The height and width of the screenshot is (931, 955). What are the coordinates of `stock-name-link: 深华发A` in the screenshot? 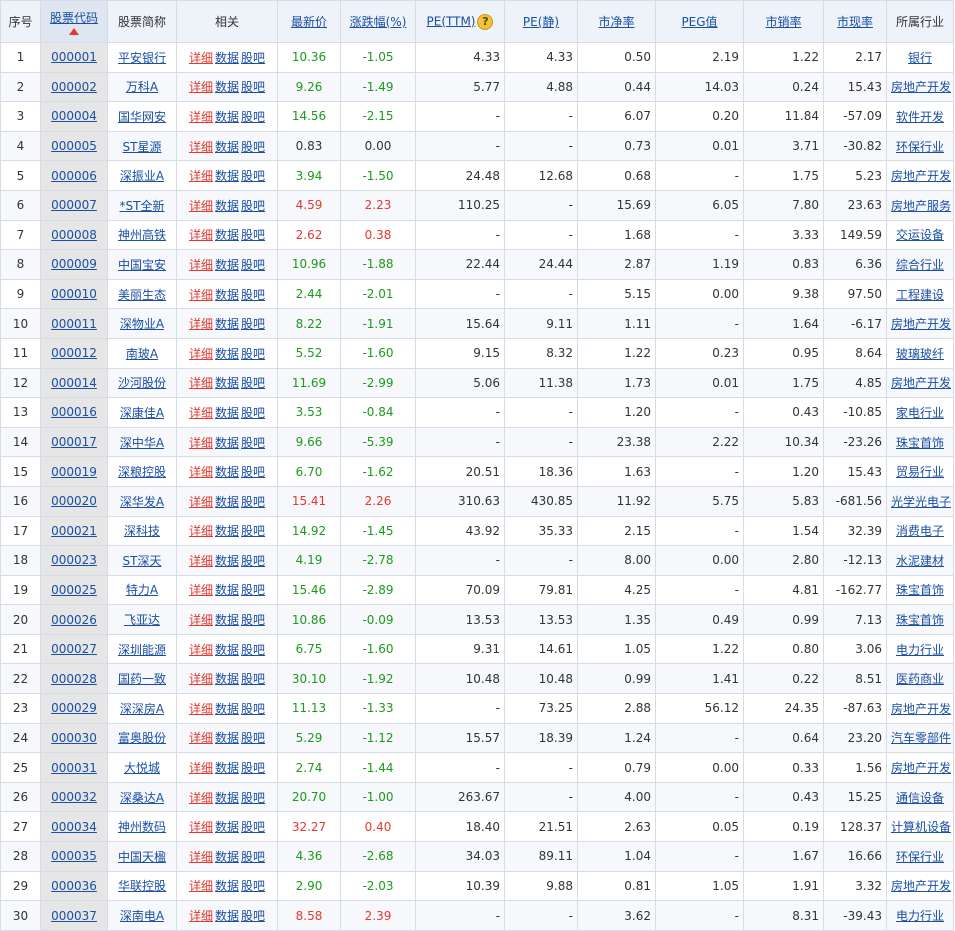 It's located at (142, 502).